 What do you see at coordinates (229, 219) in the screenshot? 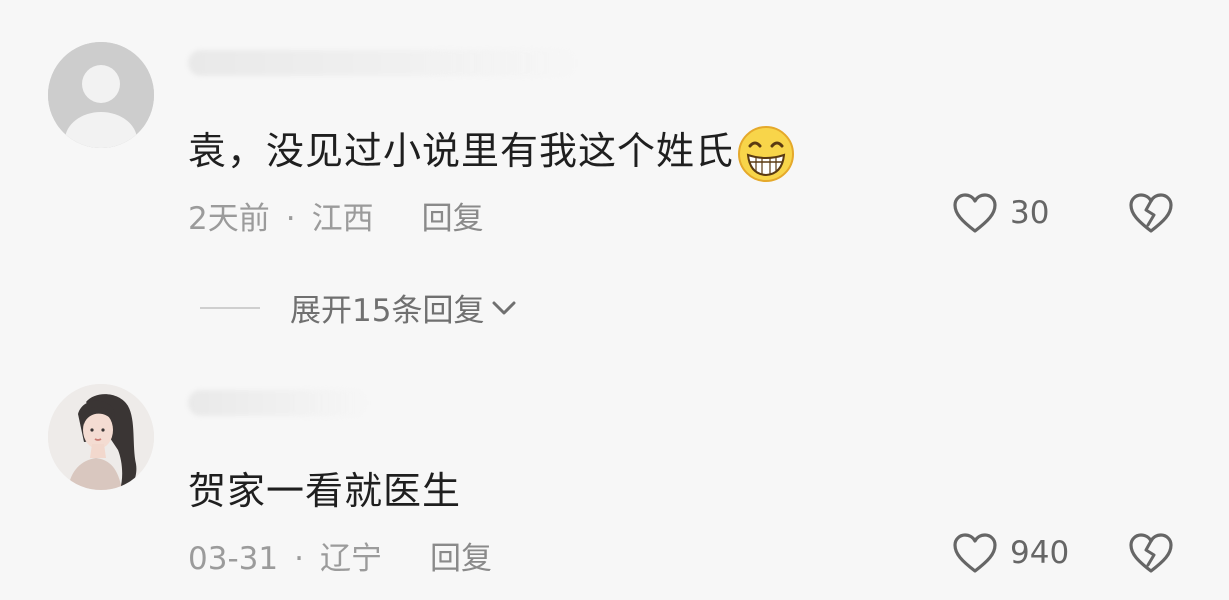
I see `comment-time: 2天前` at bounding box center [229, 219].